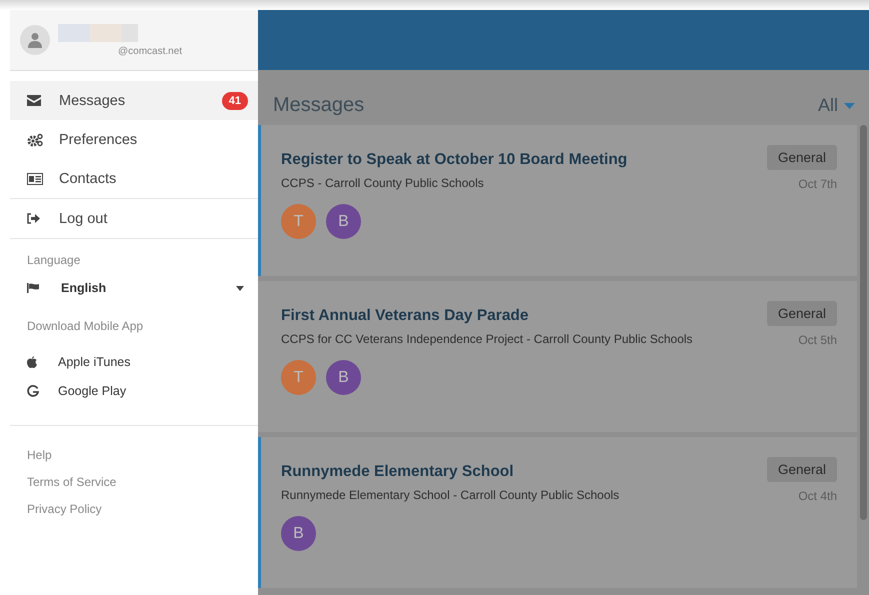 This screenshot has width=869, height=595. I want to click on store-link: Google Play, so click(142, 390).